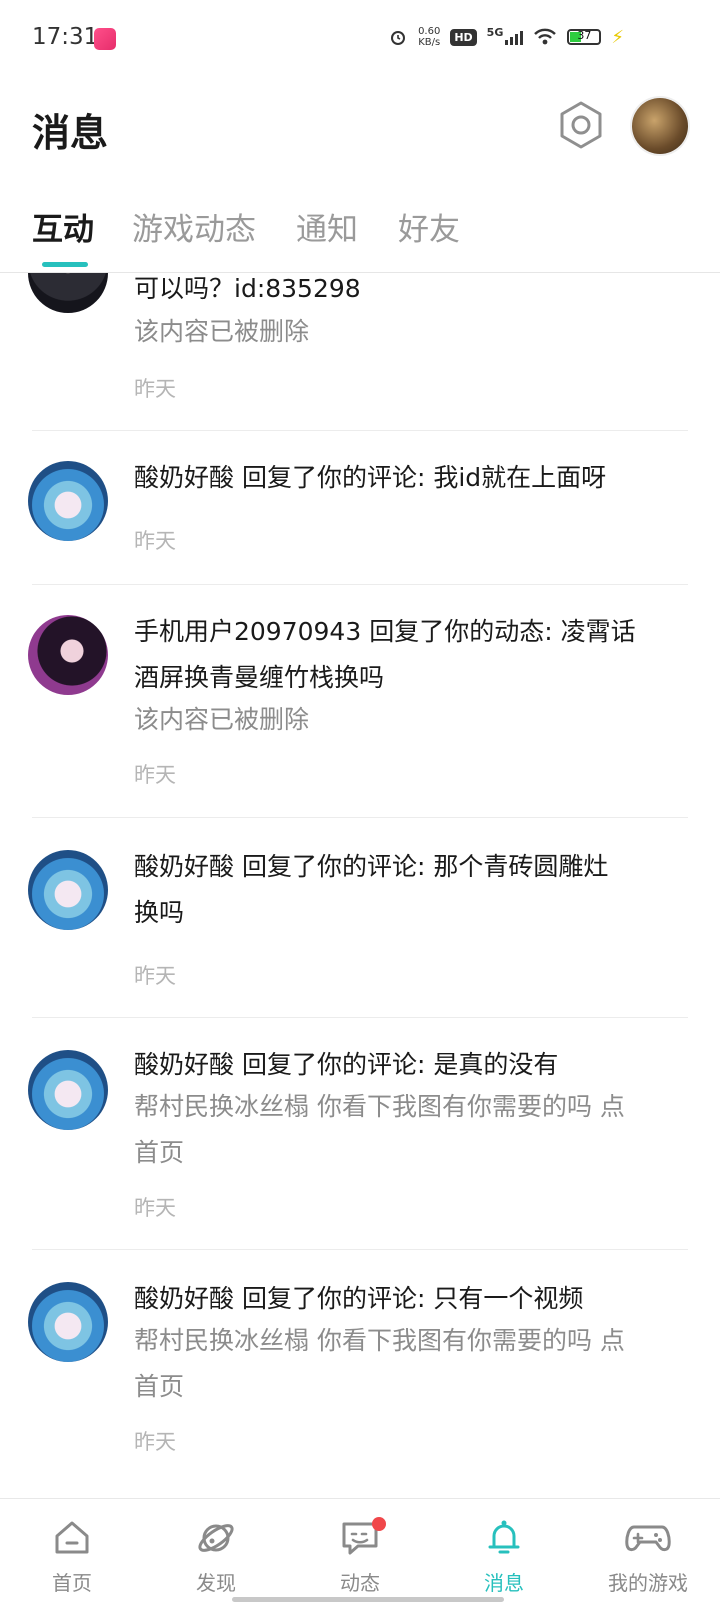  I want to click on home-indicator, so click(368, 1599).